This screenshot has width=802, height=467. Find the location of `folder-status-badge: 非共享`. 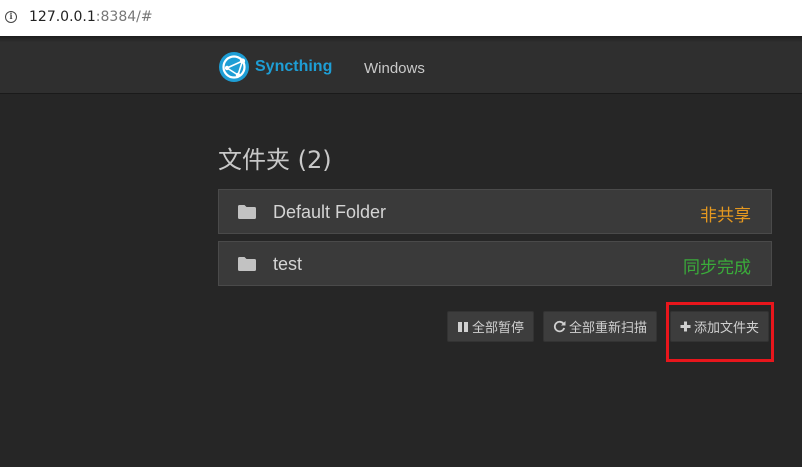

folder-status-badge: 非共享 is located at coordinates (725, 216).